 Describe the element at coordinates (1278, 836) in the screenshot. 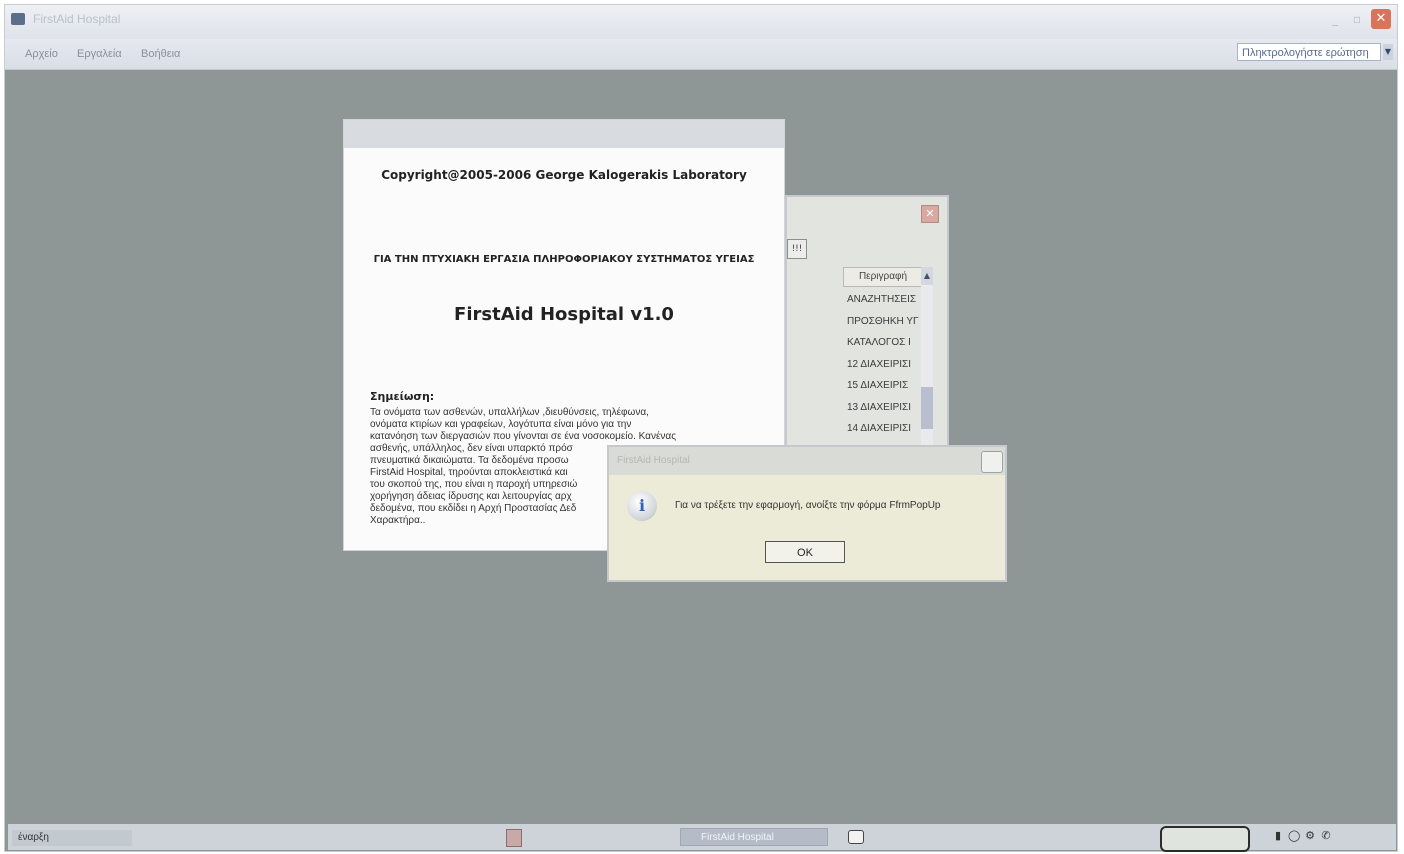

I see `tray-battery-icon: ▮` at that location.